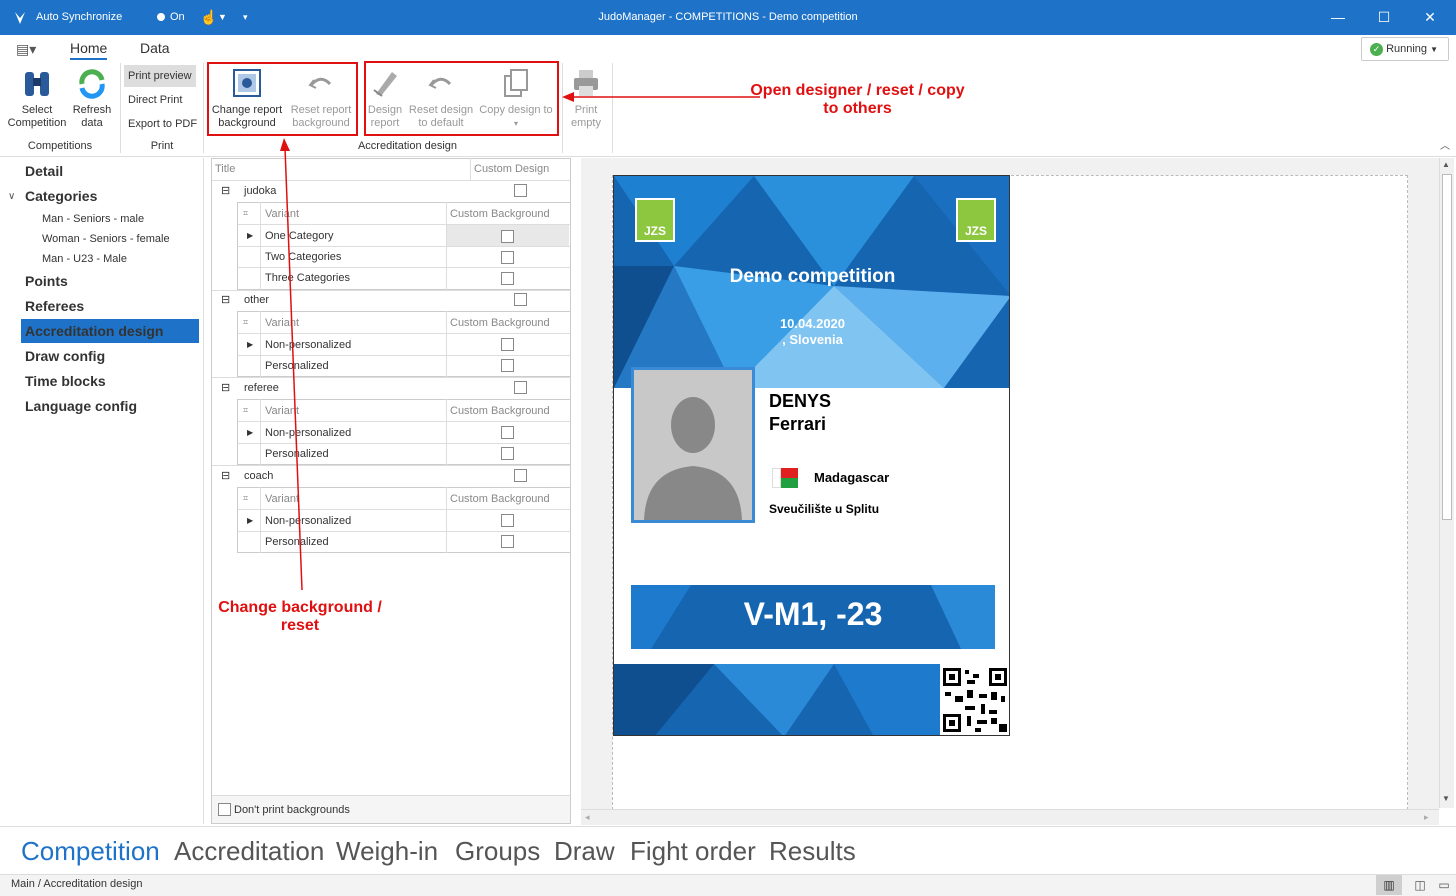  I want to click on status-bar, so click(728, 885).